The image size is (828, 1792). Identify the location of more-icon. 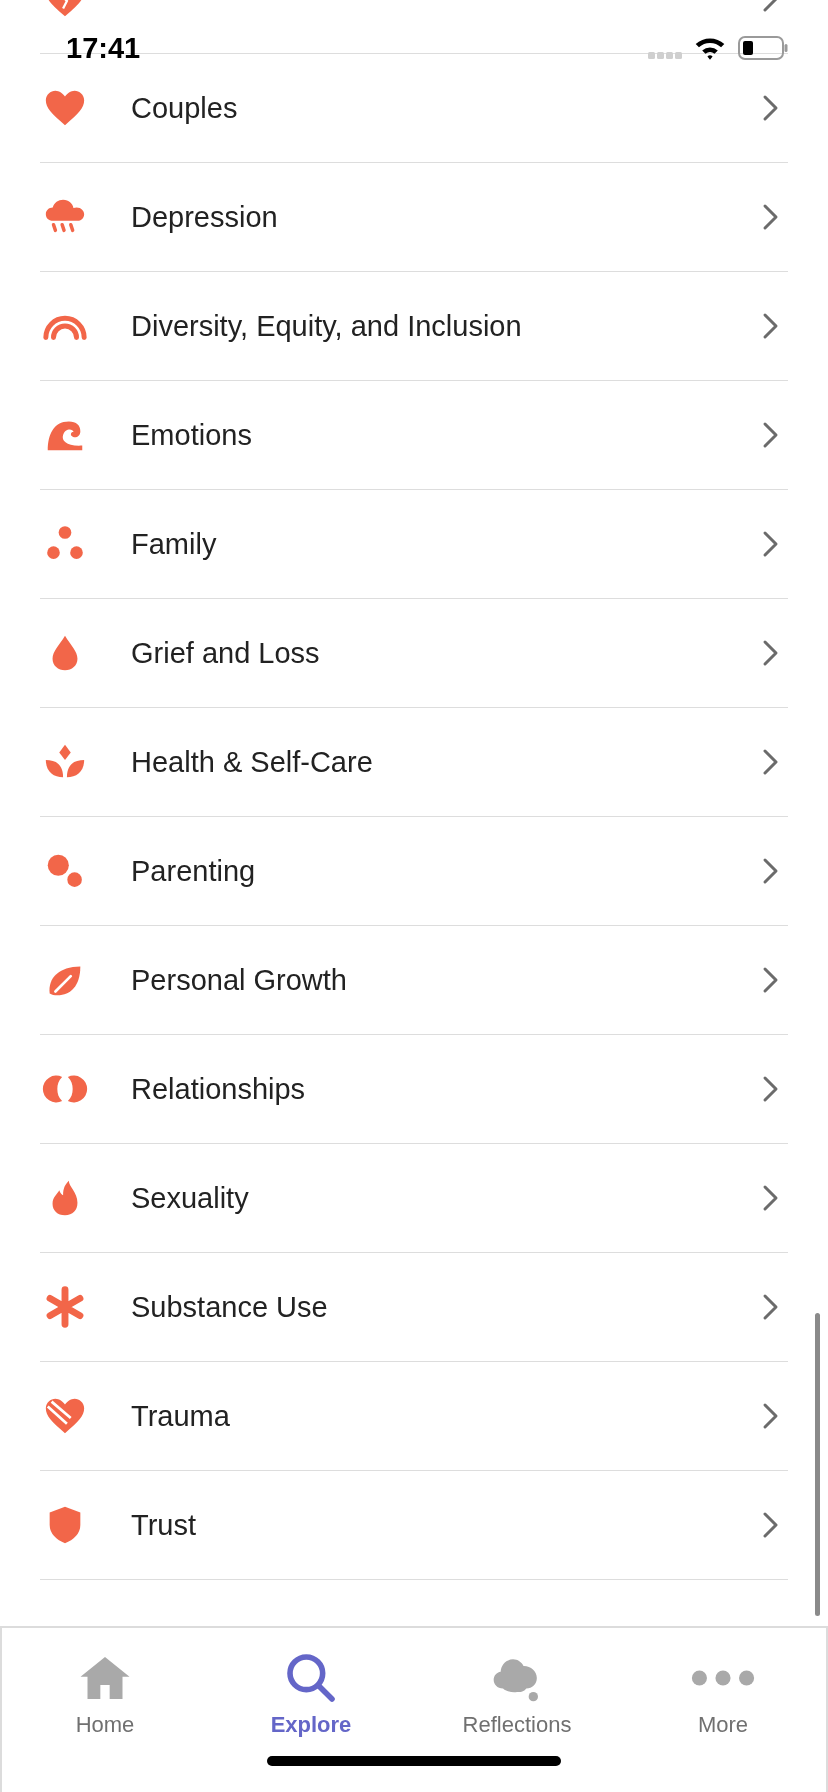
(723, 1678).